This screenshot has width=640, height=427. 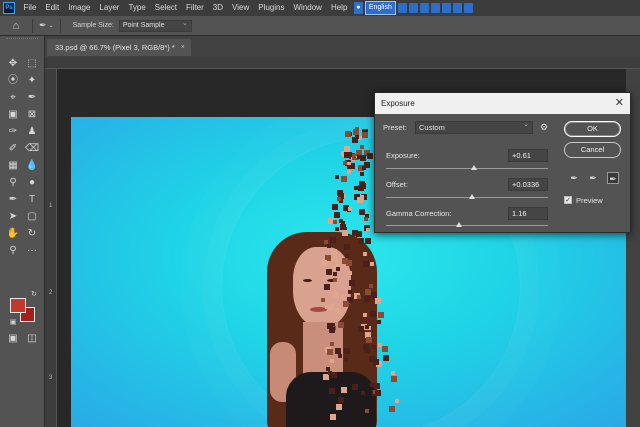 What do you see at coordinates (593, 178) in the screenshot?
I see `gray-point-eyedropper-icon: ✒` at bounding box center [593, 178].